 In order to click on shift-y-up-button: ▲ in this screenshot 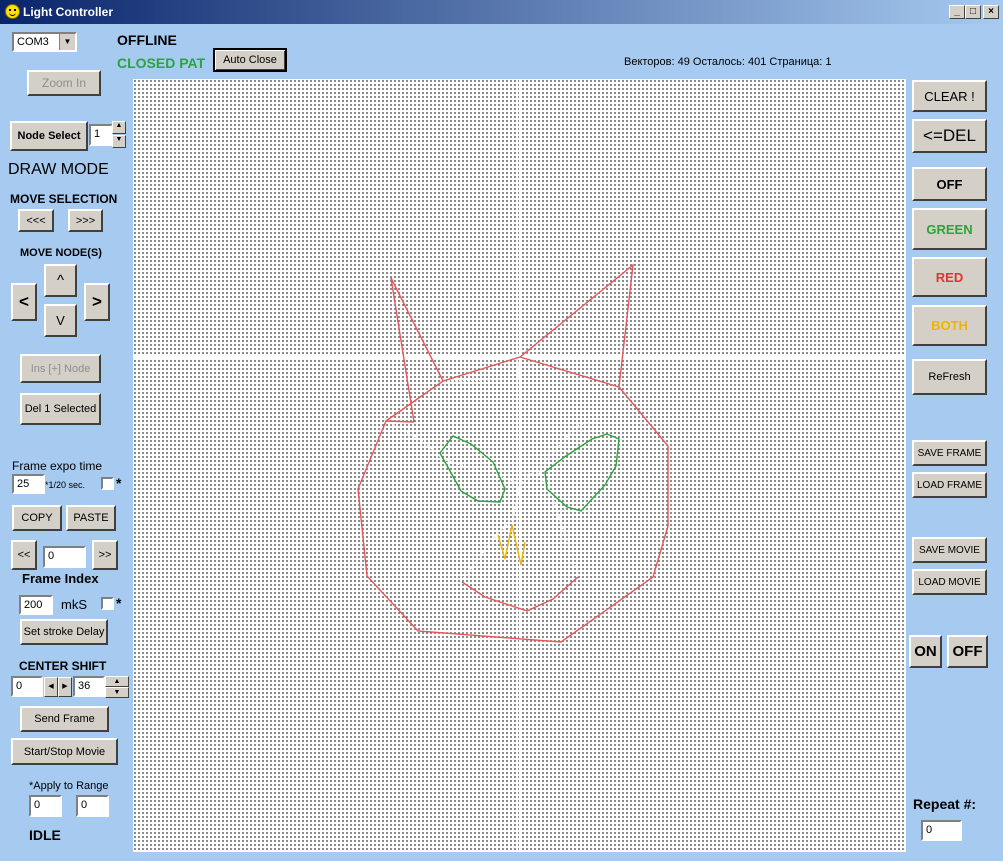, I will do `click(117, 681)`.